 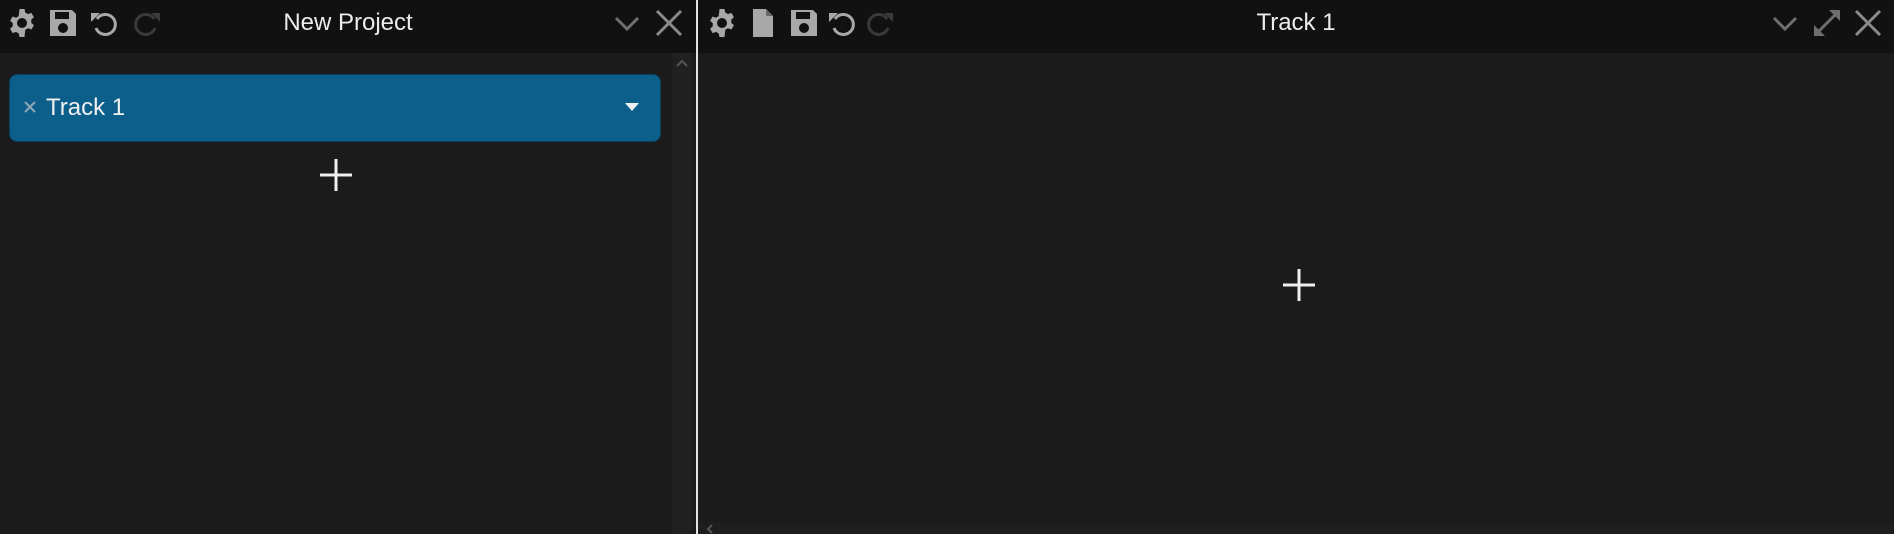 What do you see at coordinates (763, 23) in the screenshot?
I see `file-icon` at bounding box center [763, 23].